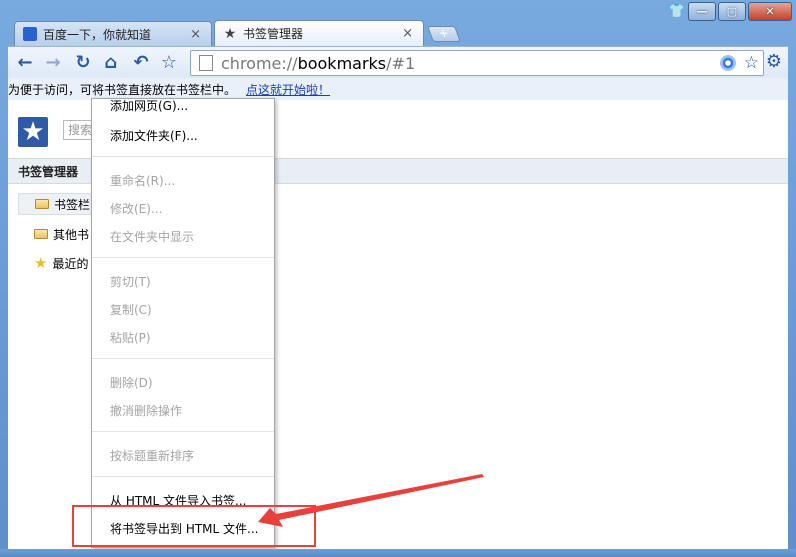 The height and width of the screenshot is (557, 796). Describe the element at coordinates (398, 553) in the screenshot. I see `window-bottom-border` at that location.